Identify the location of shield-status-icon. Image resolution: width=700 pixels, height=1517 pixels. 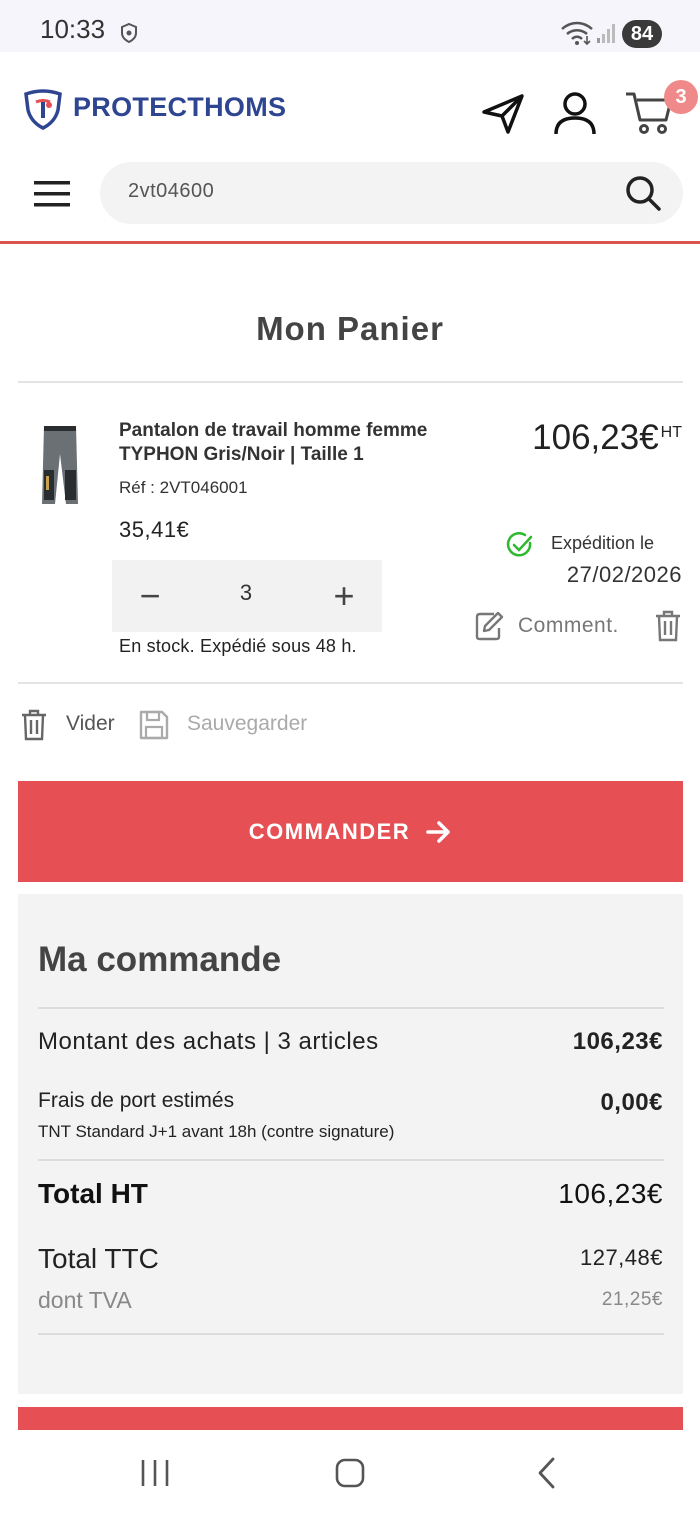
(129, 33).